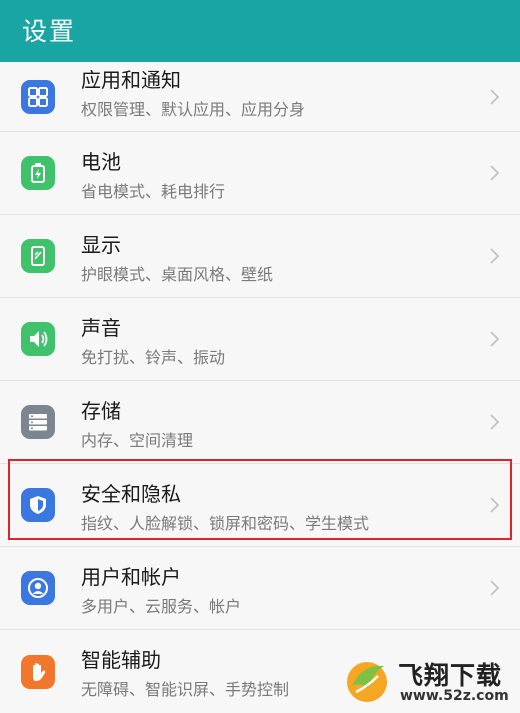 This screenshot has width=520, height=713. Describe the element at coordinates (367, 682) in the screenshot. I see `watermark-logo-icon` at that location.